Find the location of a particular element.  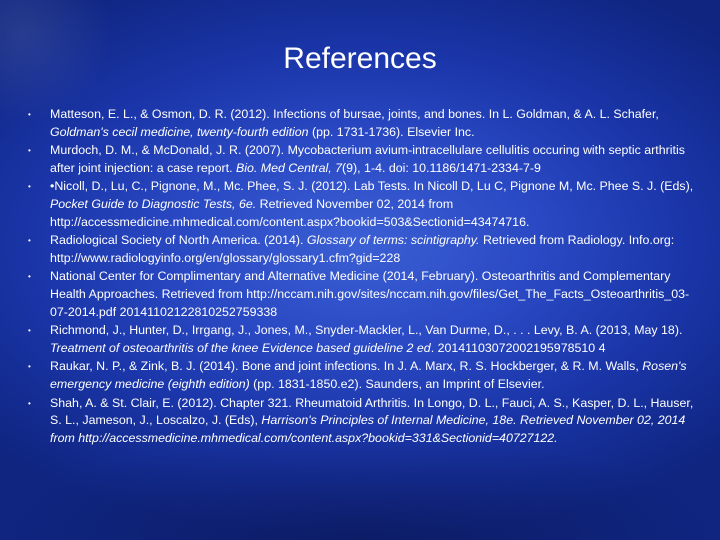

reference-text: (pp. 1731-1736). Elsevier Inc. is located at coordinates (391, 131).